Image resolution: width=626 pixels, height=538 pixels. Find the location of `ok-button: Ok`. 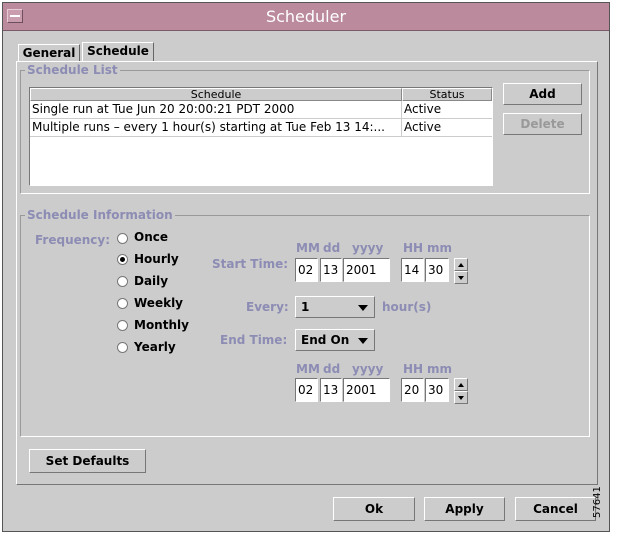

ok-button: Ok is located at coordinates (374, 509).